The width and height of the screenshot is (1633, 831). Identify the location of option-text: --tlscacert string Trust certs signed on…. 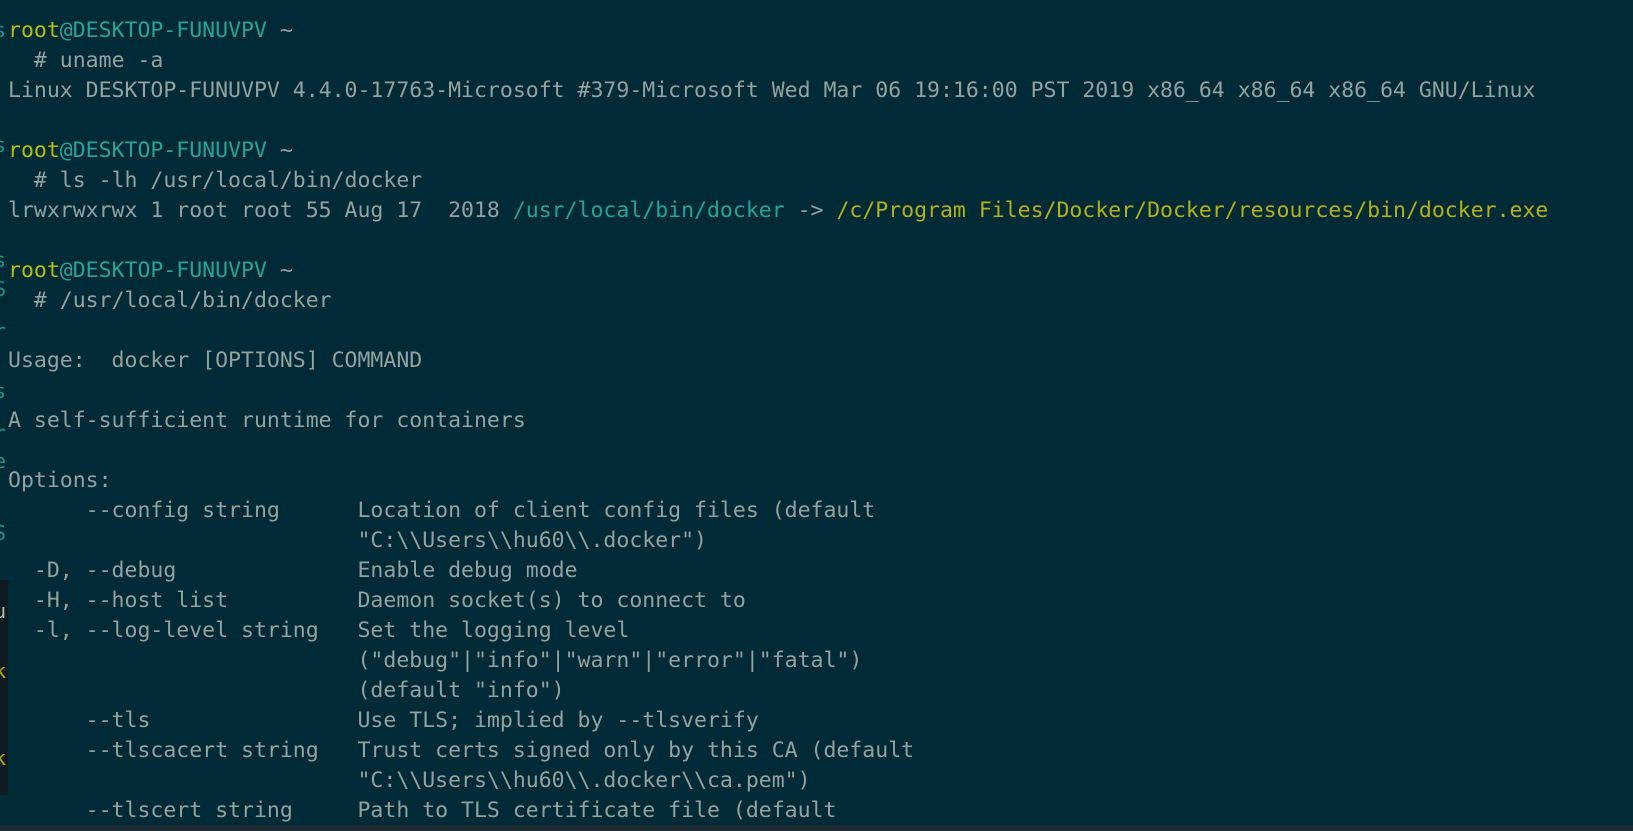
(461, 750).